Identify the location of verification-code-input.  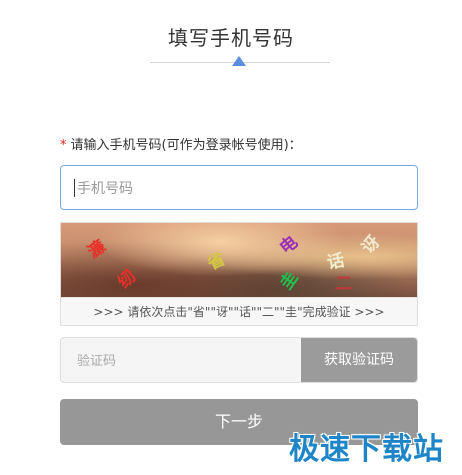
(187, 360).